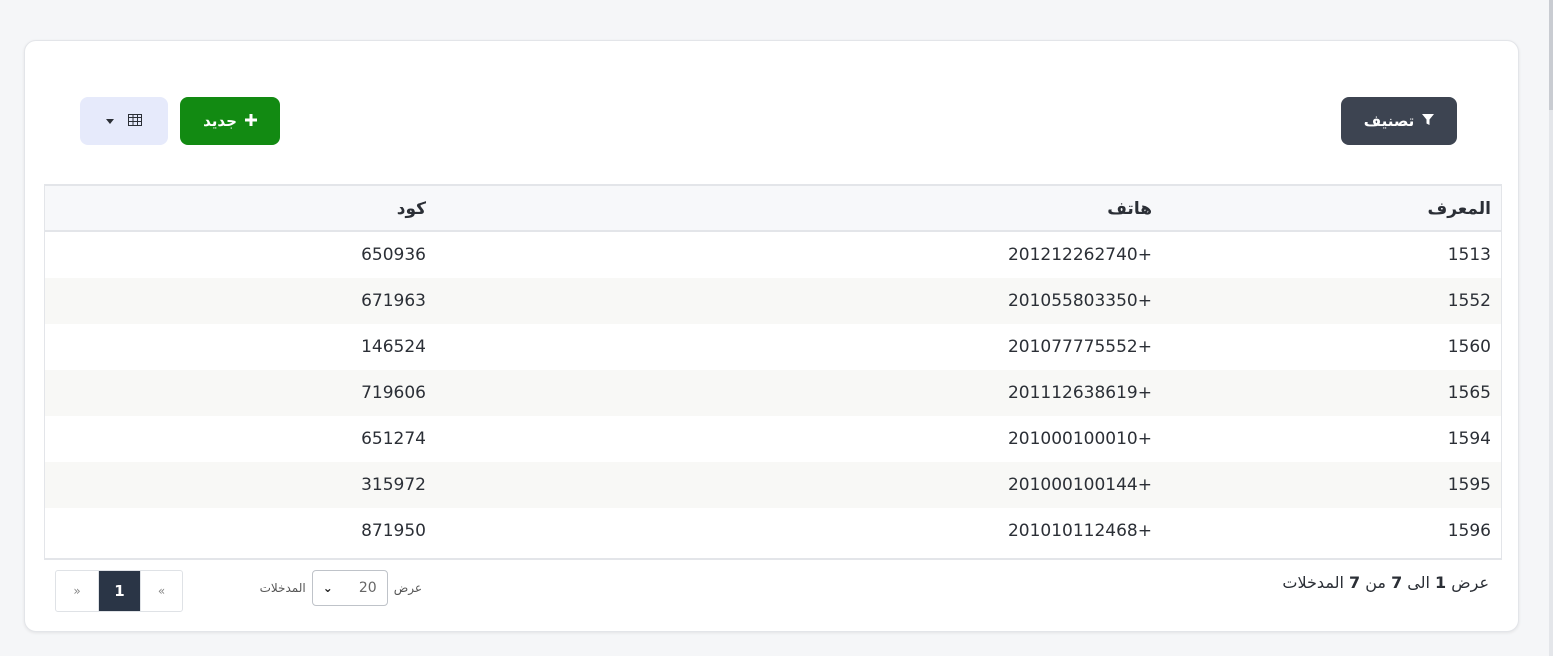  Describe the element at coordinates (773, 439) in the screenshot. I see `table-row: 1594 201000100010+ 651274` at that location.